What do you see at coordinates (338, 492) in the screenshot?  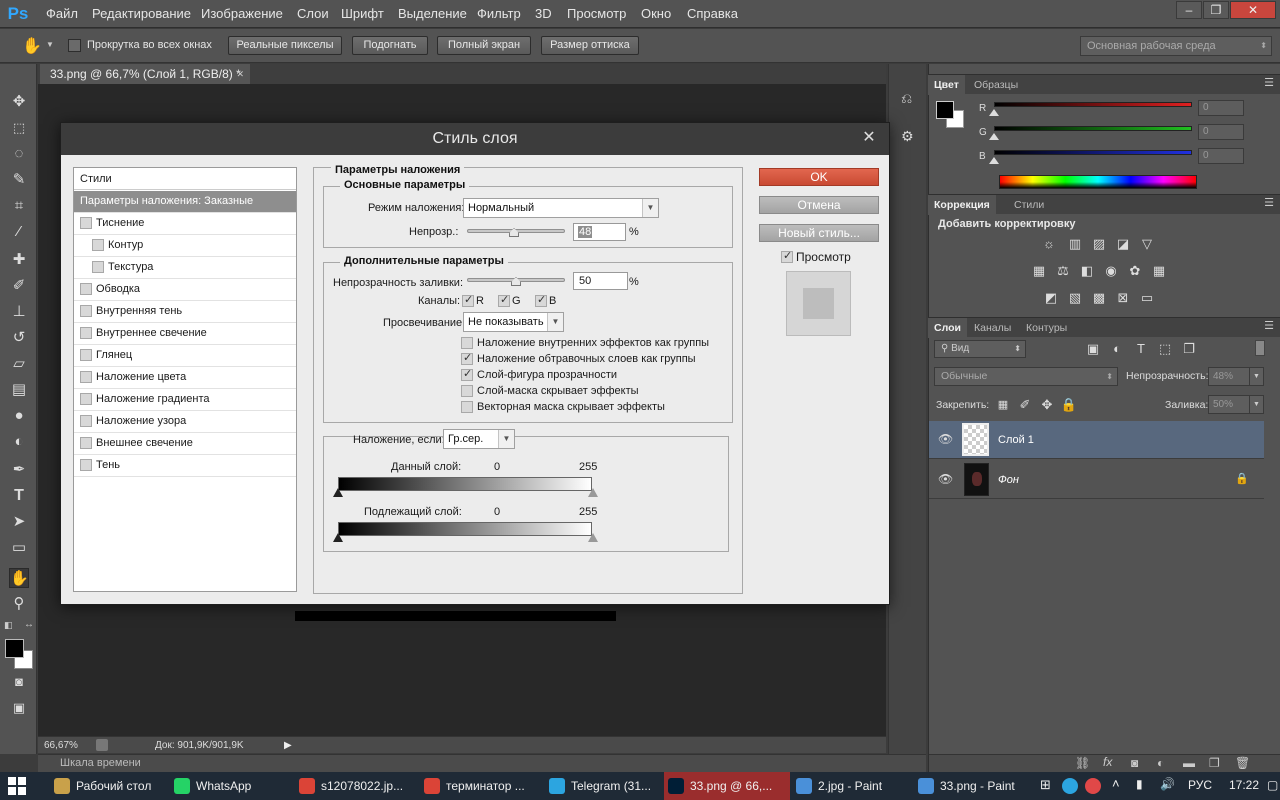 I see `this-layer-black-handle` at bounding box center [338, 492].